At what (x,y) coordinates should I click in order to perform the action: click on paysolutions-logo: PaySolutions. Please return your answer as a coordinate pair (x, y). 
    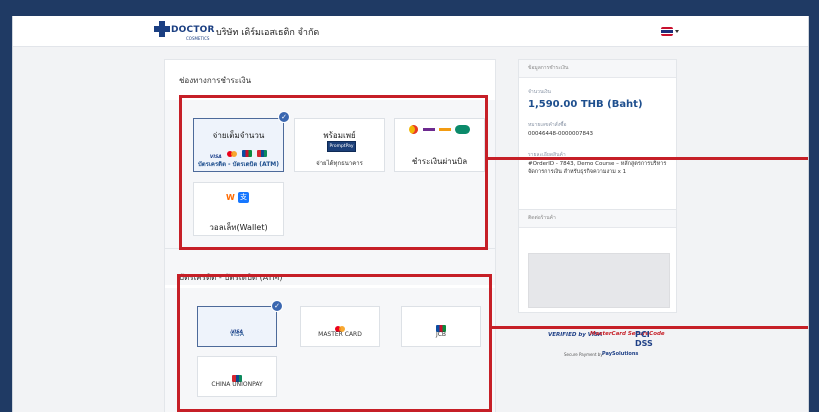
    Looking at the image, I should click on (620, 354).